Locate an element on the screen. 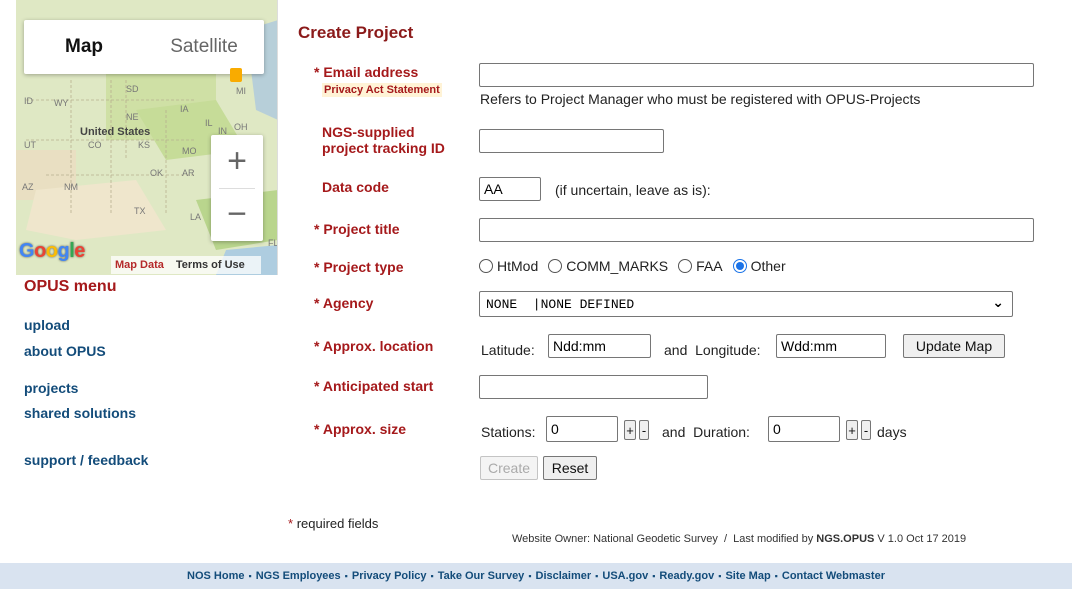 This screenshot has height=589, width=1072. page-title: Create Project is located at coordinates (356, 32).